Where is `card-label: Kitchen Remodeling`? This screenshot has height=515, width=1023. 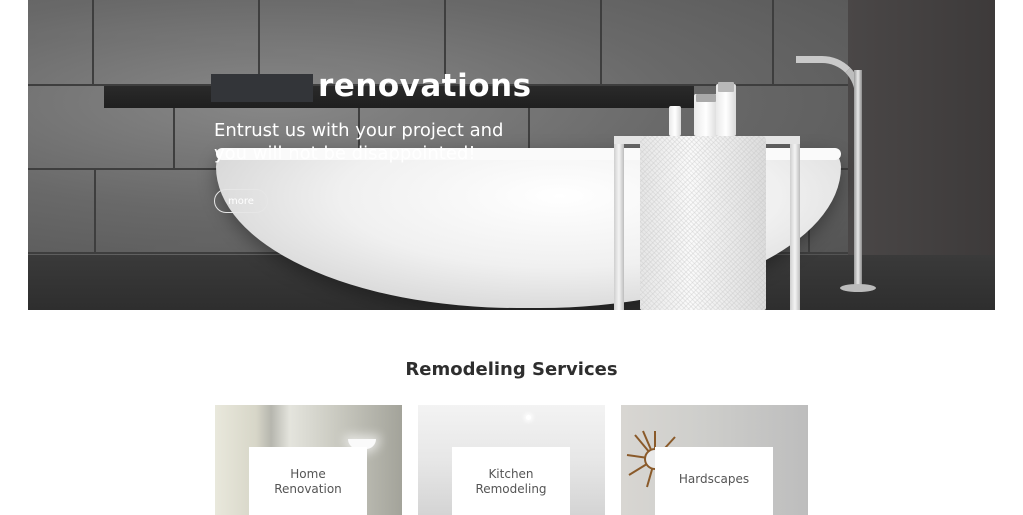 card-label: Kitchen Remodeling is located at coordinates (511, 481).